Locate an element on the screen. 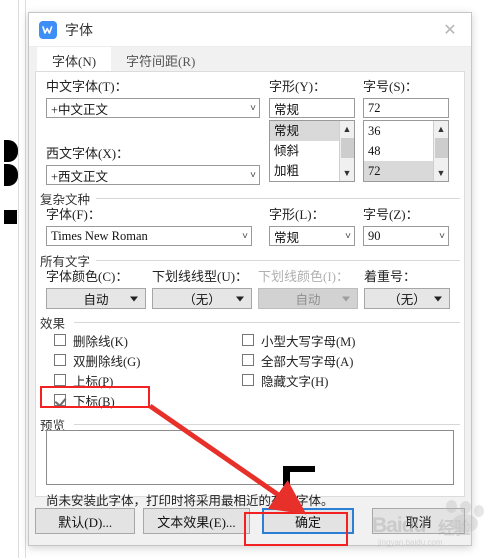 This screenshot has width=500, height=558. checkbox-label: 隐藏文字(H) is located at coordinates (295, 381).